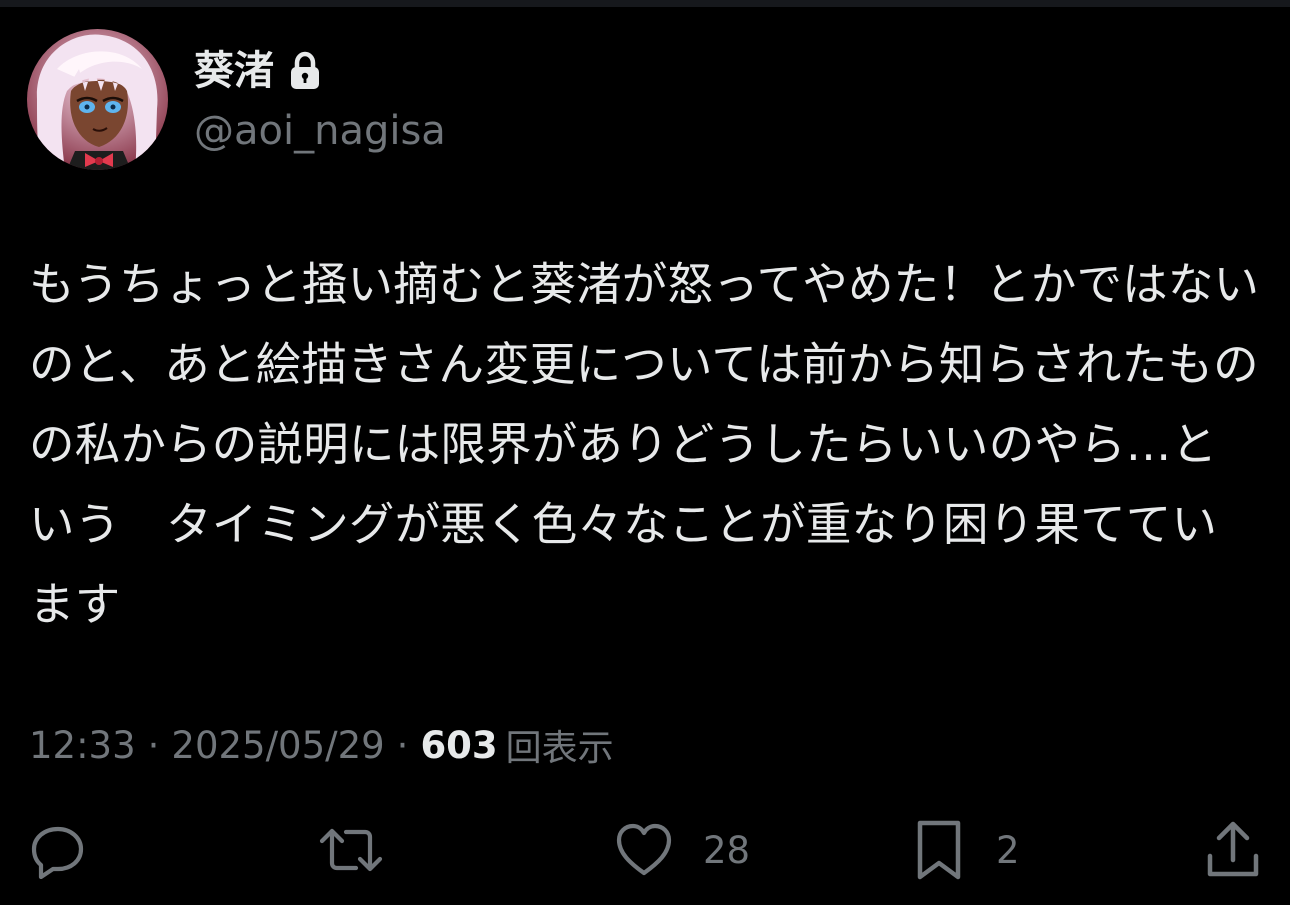  I want to click on share-button, so click(1233, 850).